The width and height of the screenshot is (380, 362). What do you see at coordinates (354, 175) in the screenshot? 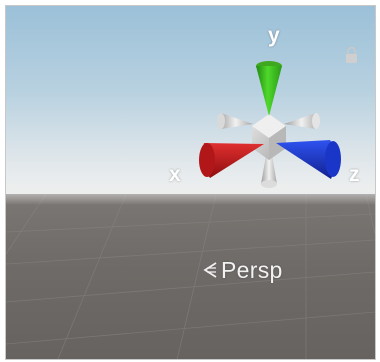
I see `z-axis-label: z` at bounding box center [354, 175].